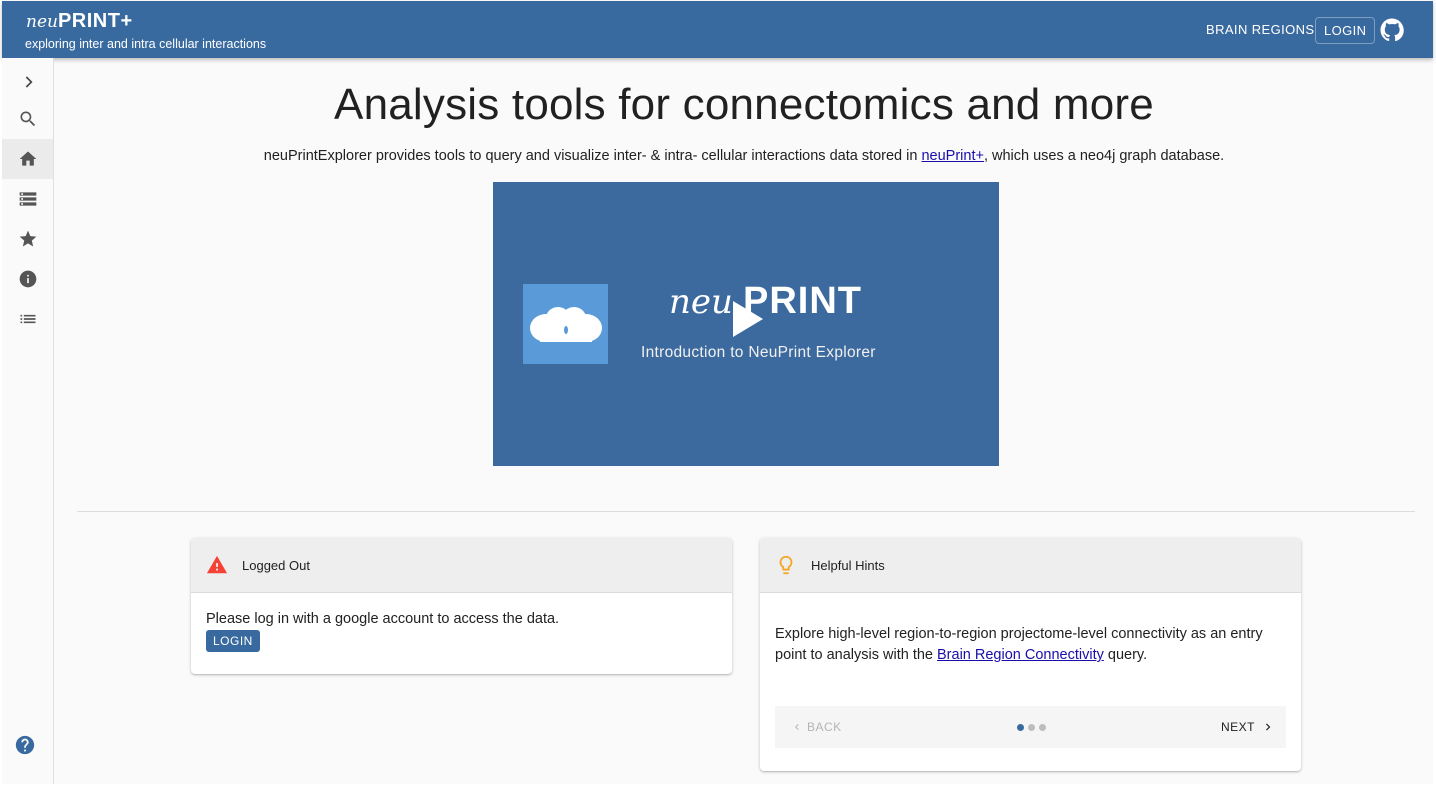 The height and width of the screenshot is (788, 1436). What do you see at coordinates (1238, 727) in the screenshot?
I see `next-label: NEXT` at bounding box center [1238, 727].